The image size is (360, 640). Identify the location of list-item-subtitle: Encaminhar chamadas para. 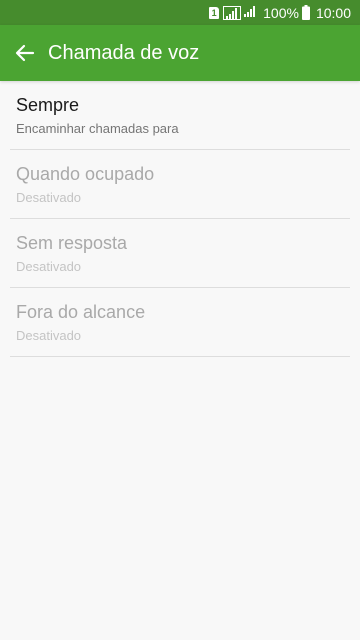
(97, 128).